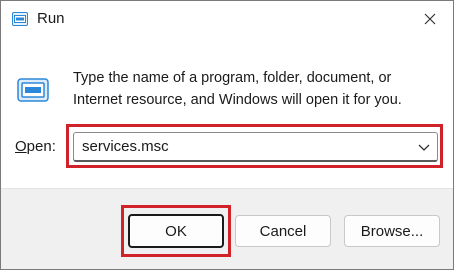 The image size is (456, 272). What do you see at coordinates (33, 90) in the screenshot?
I see `run-program-icon` at bounding box center [33, 90].